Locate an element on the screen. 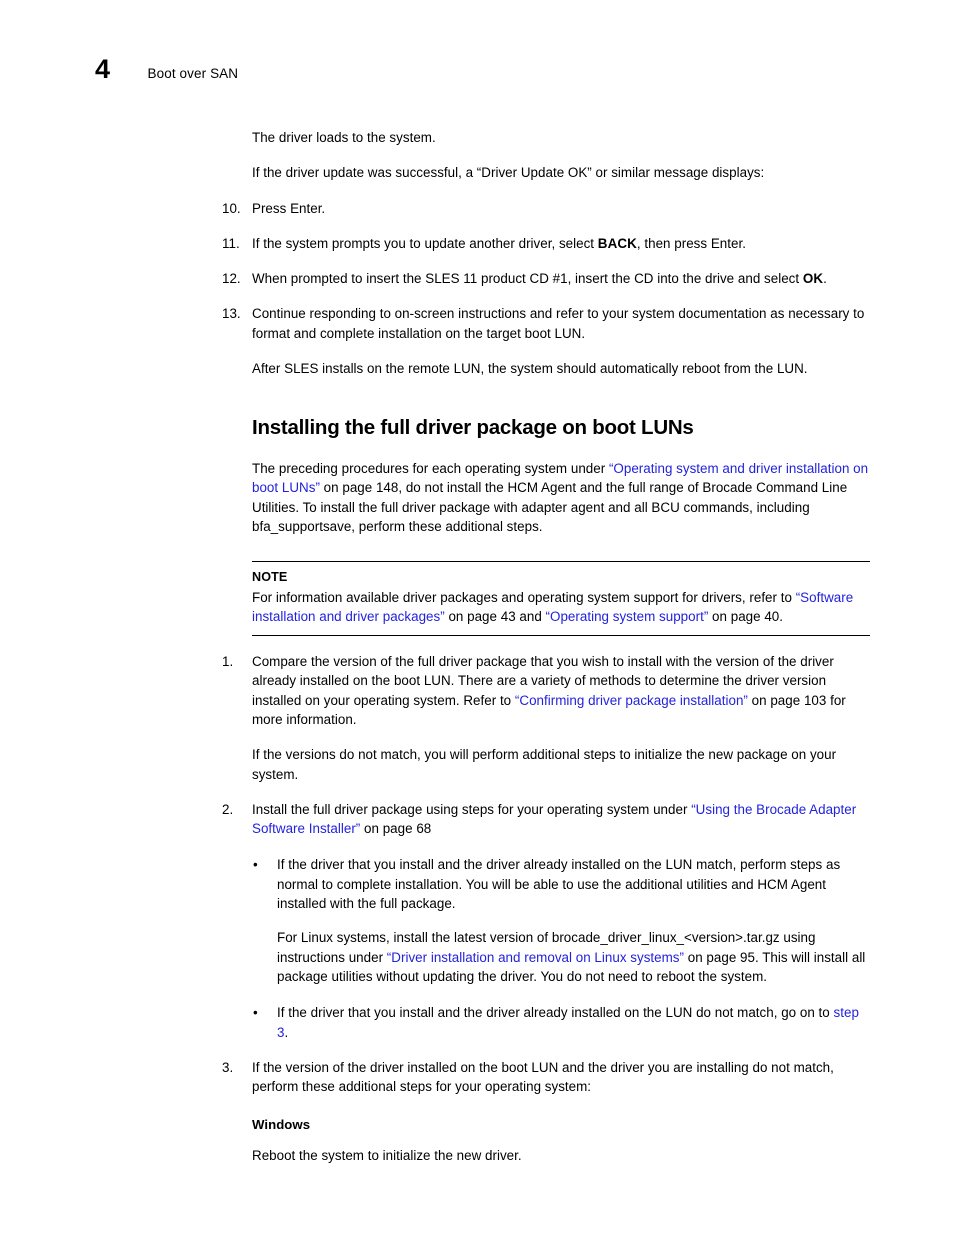 This screenshot has height=1235, width=954. list-marker: 13. is located at coordinates (231, 314).